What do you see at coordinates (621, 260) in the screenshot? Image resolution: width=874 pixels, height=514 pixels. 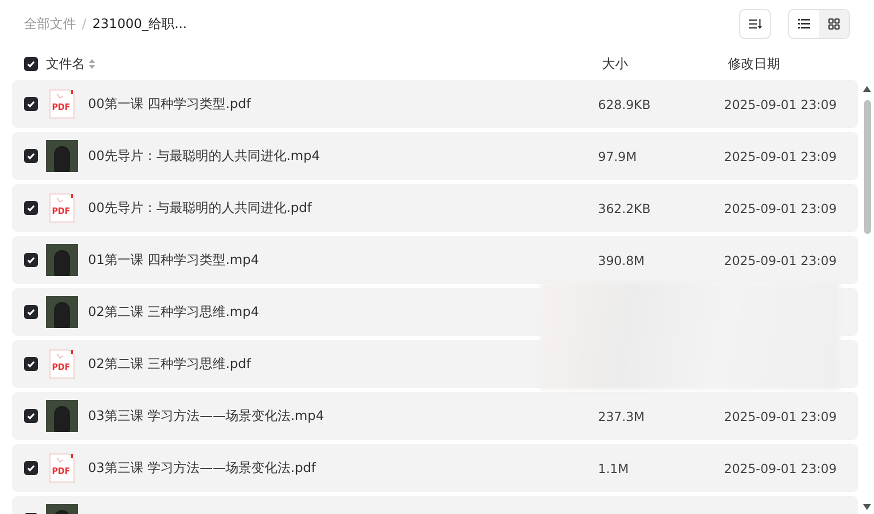 I see `file-size: 390.8M` at bounding box center [621, 260].